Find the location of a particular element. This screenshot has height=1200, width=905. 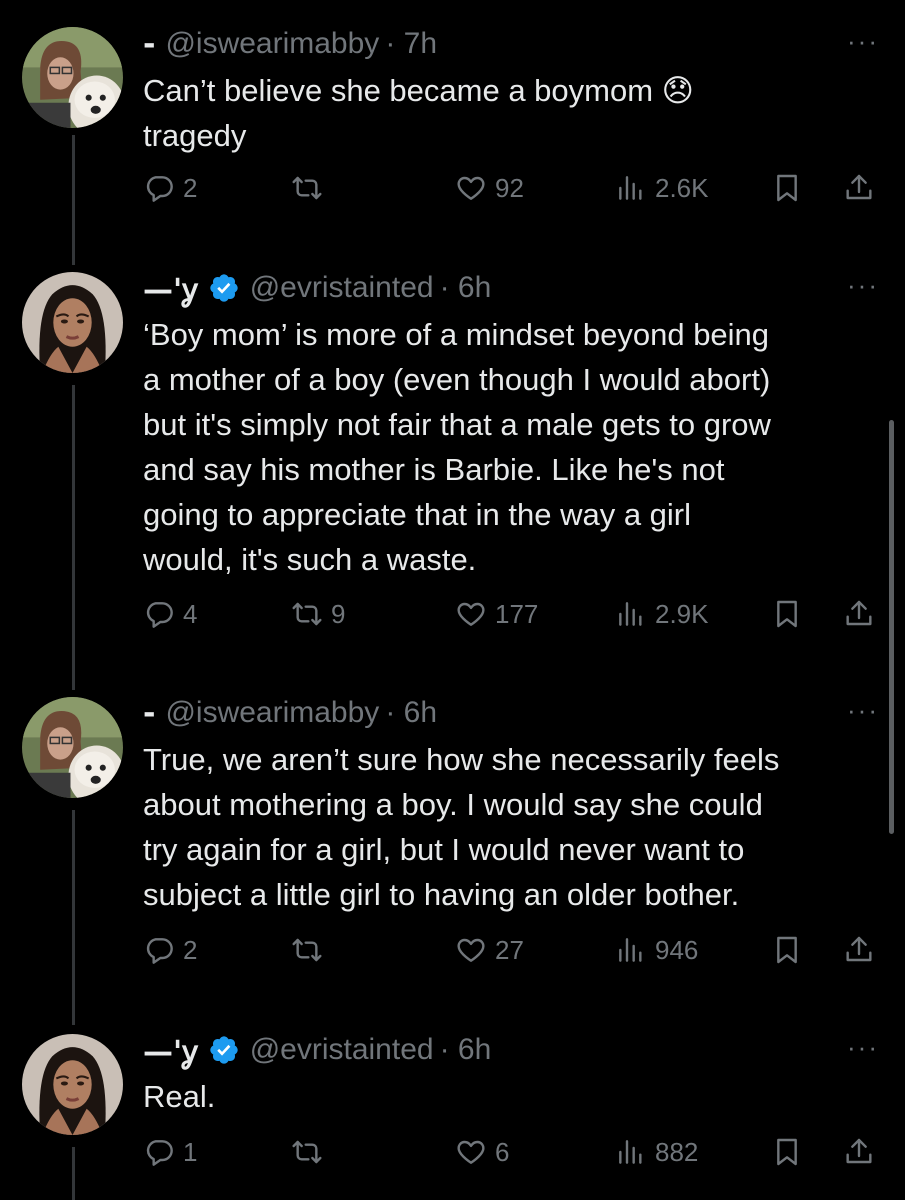

like-button: 27 is located at coordinates (489, 950).